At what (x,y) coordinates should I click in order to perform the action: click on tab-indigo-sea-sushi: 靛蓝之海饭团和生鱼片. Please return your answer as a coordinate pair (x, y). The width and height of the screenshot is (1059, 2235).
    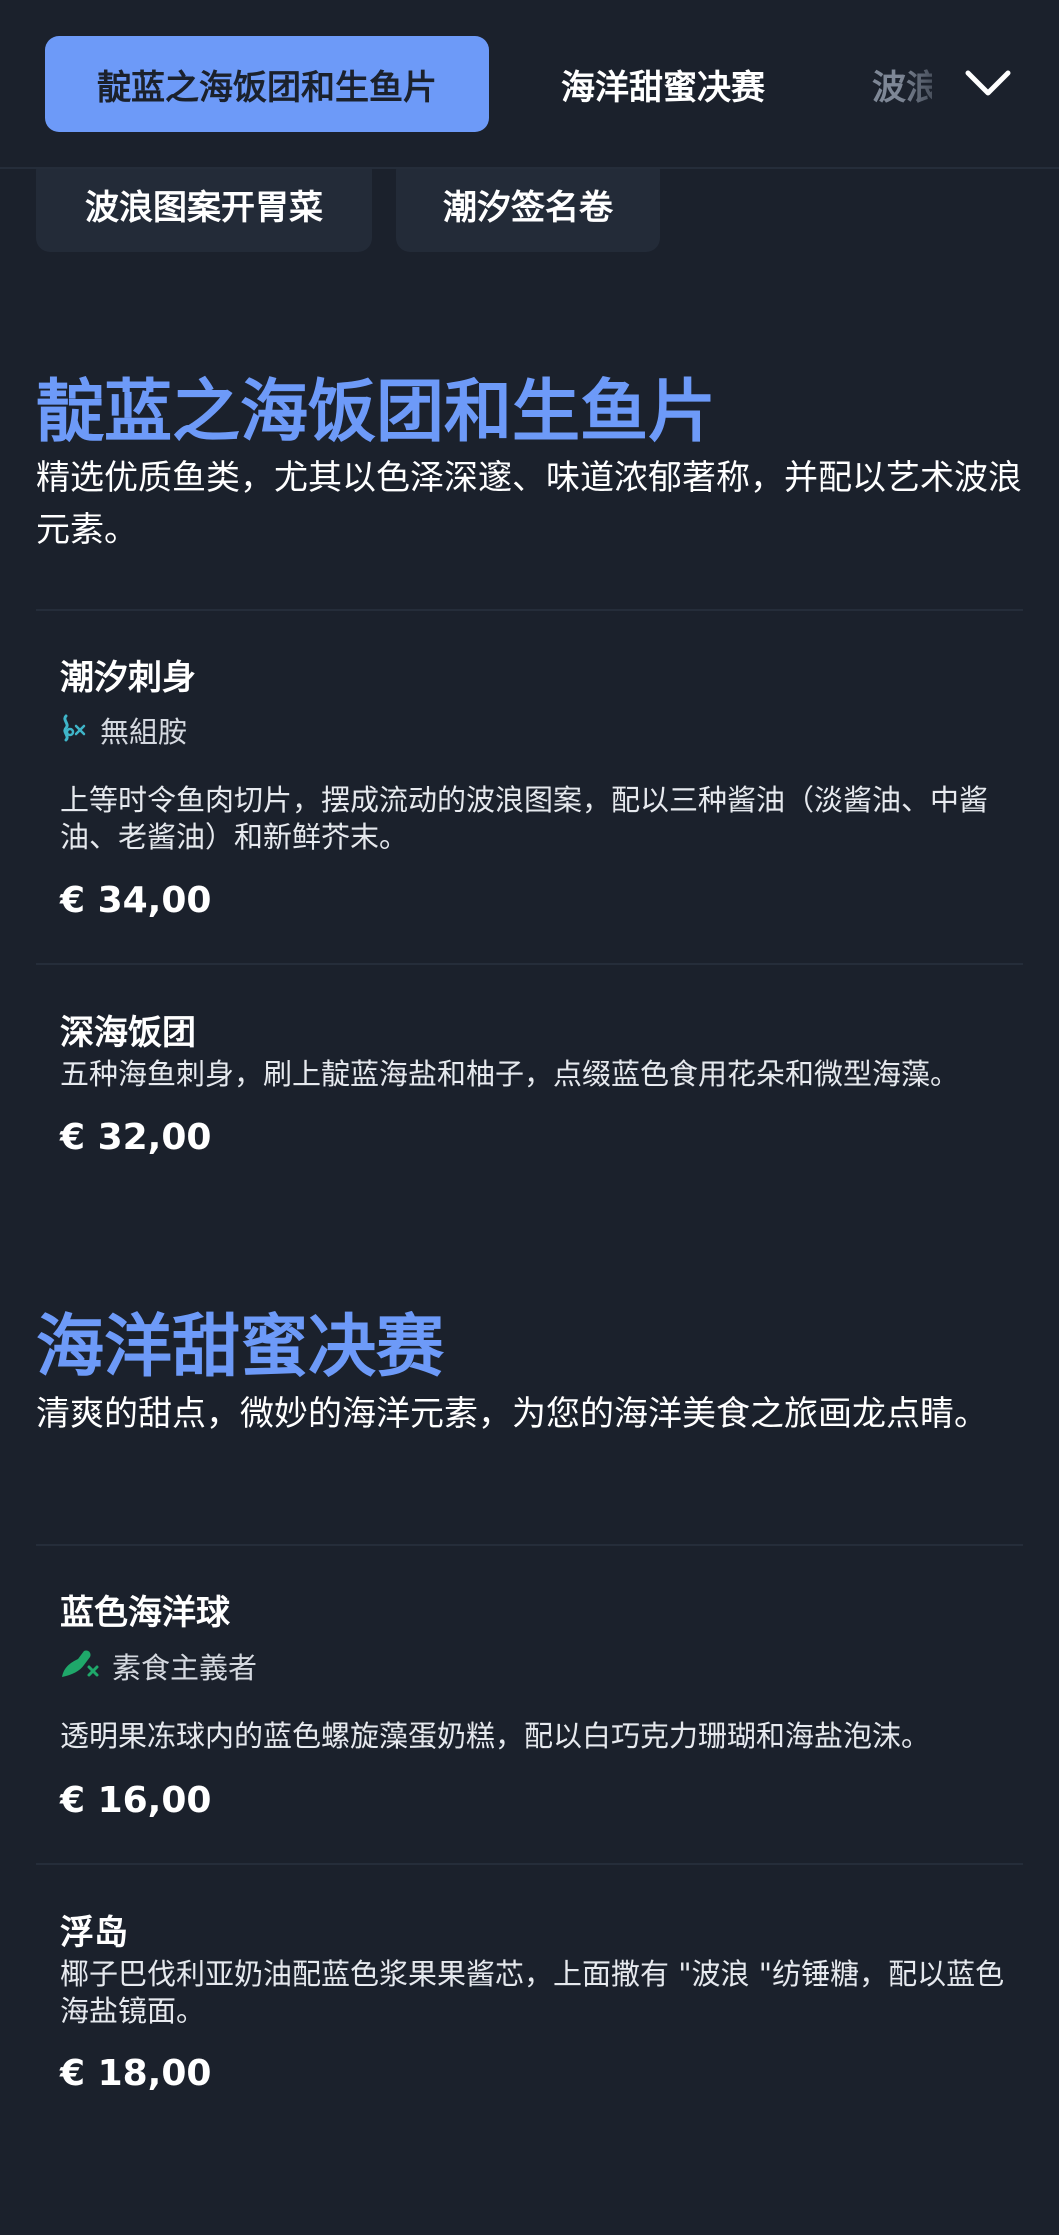
    Looking at the image, I should click on (267, 84).